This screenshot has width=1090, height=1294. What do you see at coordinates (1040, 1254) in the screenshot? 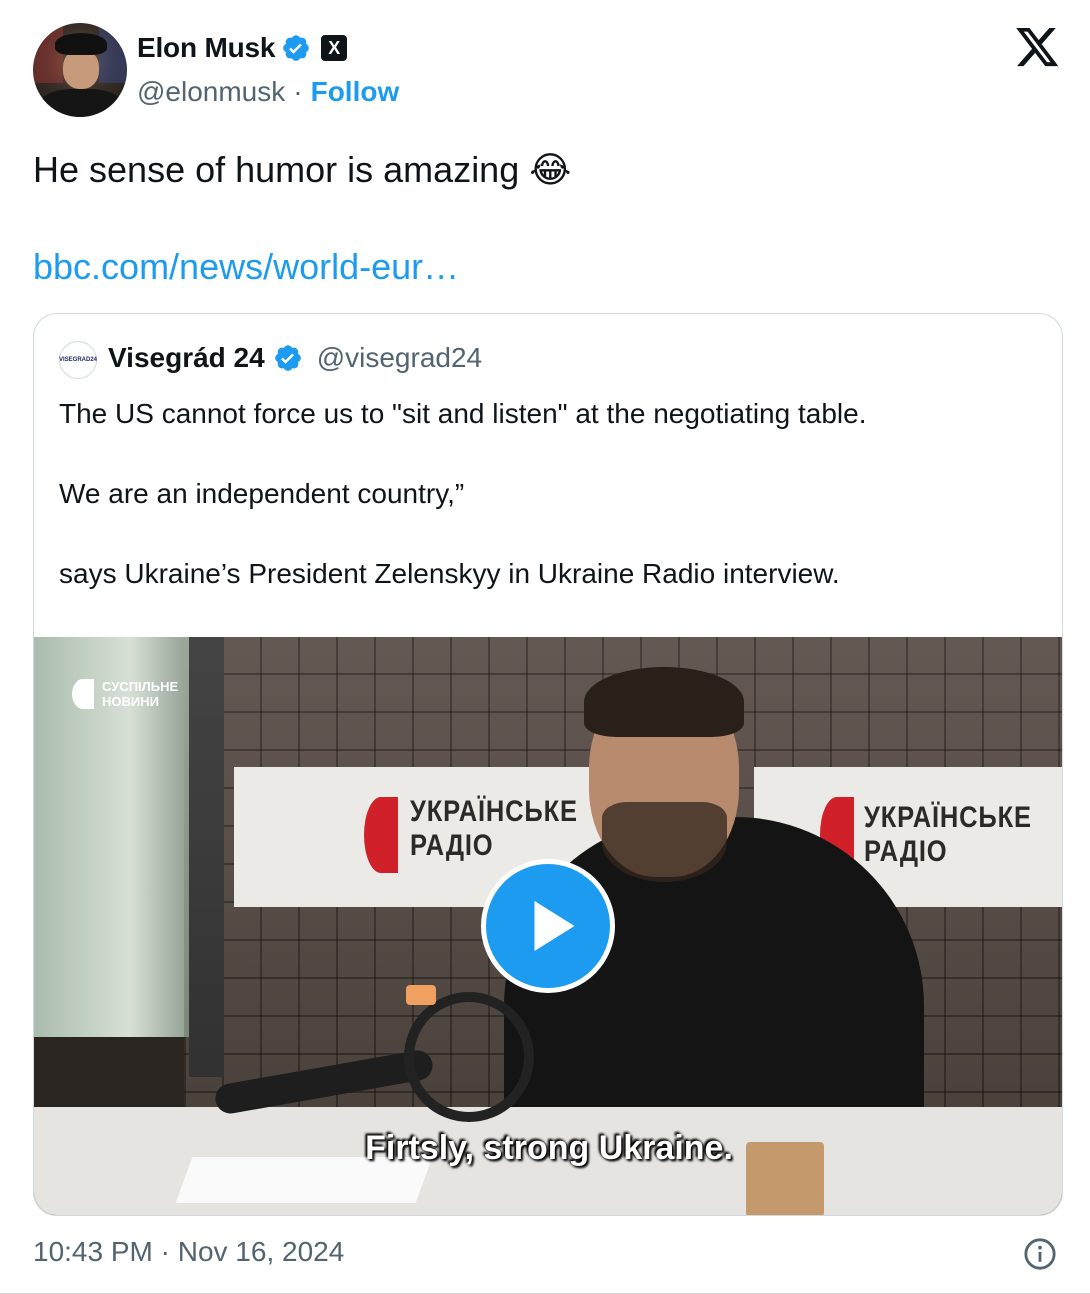
I see `info-icon` at bounding box center [1040, 1254].